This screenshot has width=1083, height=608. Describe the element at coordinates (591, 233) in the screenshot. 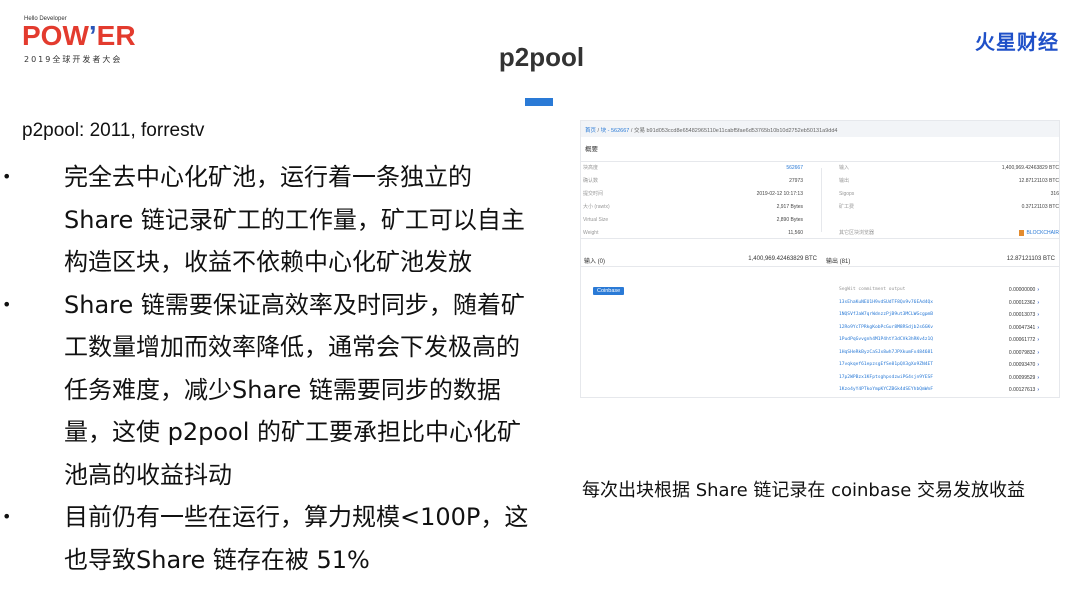

I see `row-label: Weight` at that location.